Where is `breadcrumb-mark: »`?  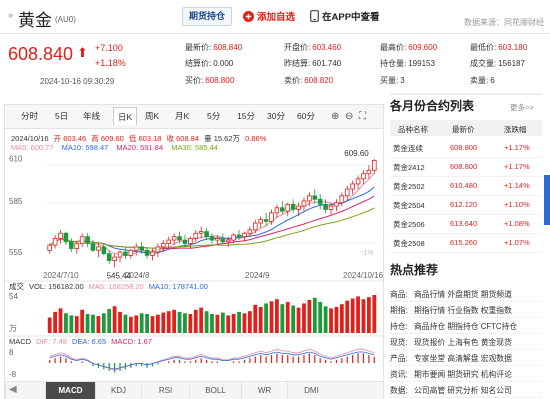
breadcrumb-mark: » is located at coordinates (11, 15).